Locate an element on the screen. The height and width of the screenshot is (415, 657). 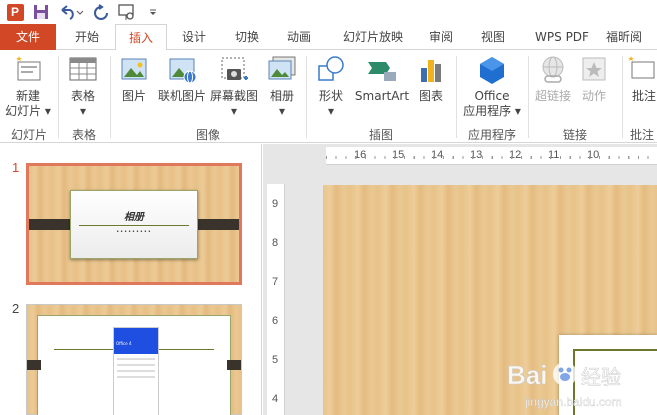
group-label-tables: 表格 is located at coordinates (83, 135).